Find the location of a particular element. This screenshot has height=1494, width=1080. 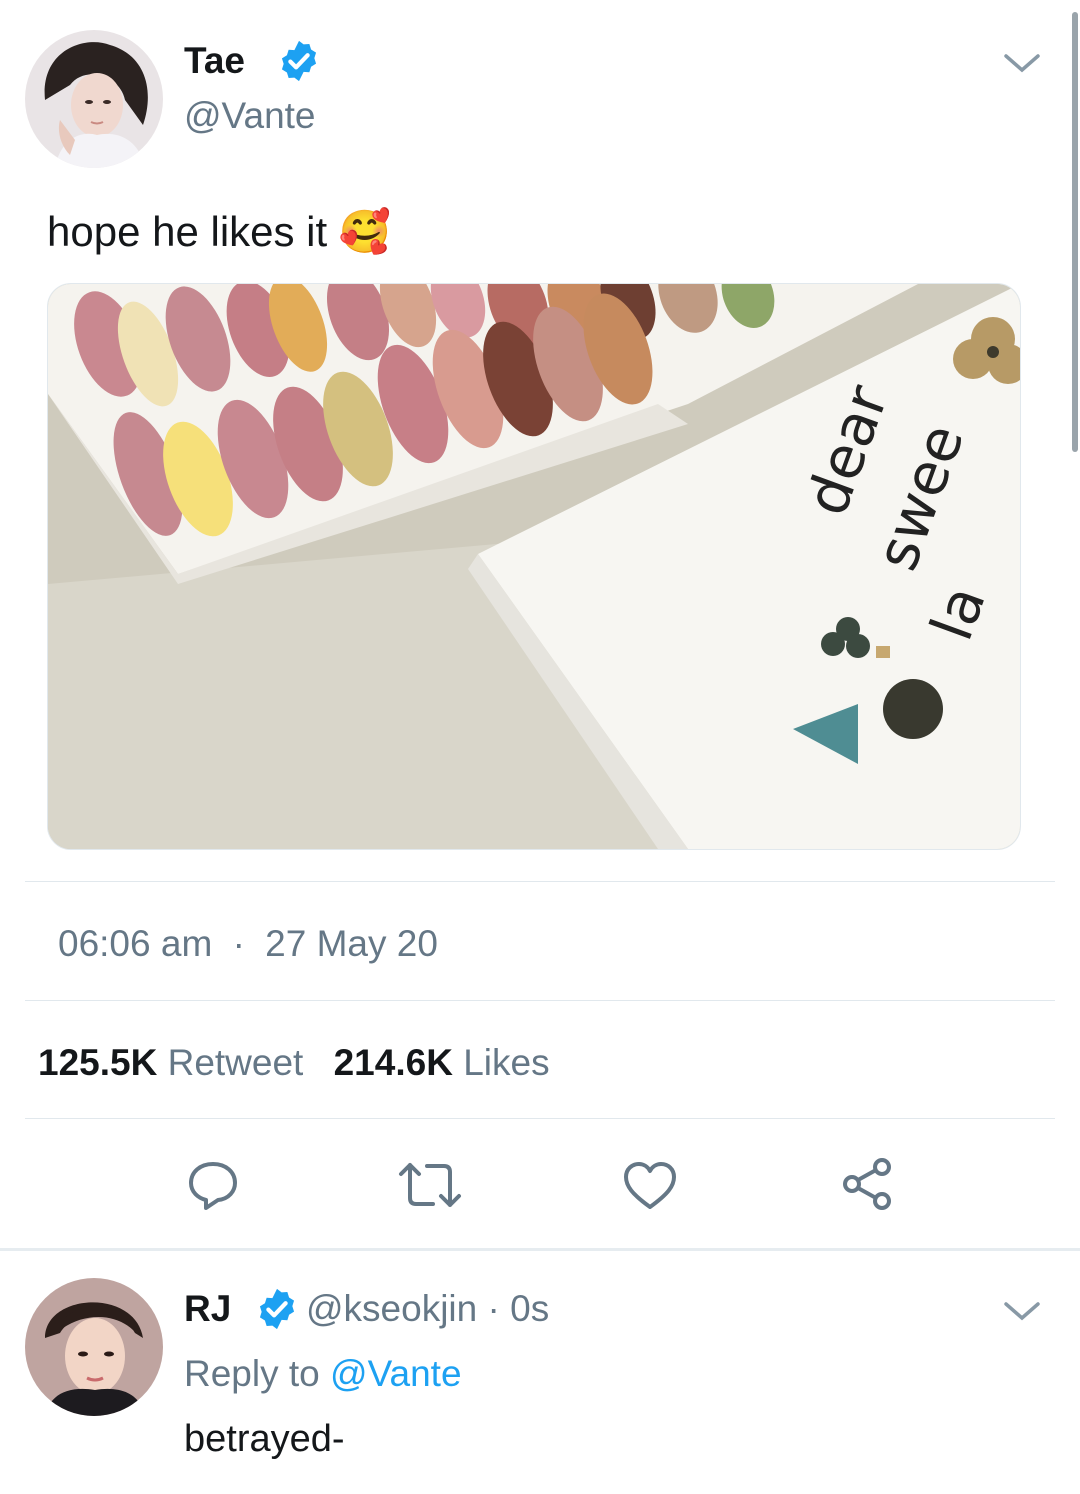

reply-time: 0s is located at coordinates (530, 1308).